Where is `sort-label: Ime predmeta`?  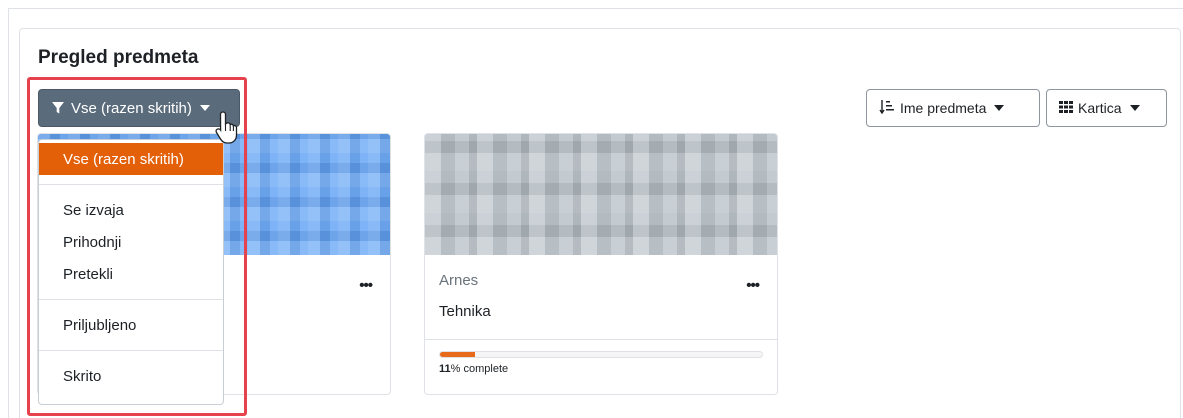 sort-label: Ime predmeta is located at coordinates (943, 108).